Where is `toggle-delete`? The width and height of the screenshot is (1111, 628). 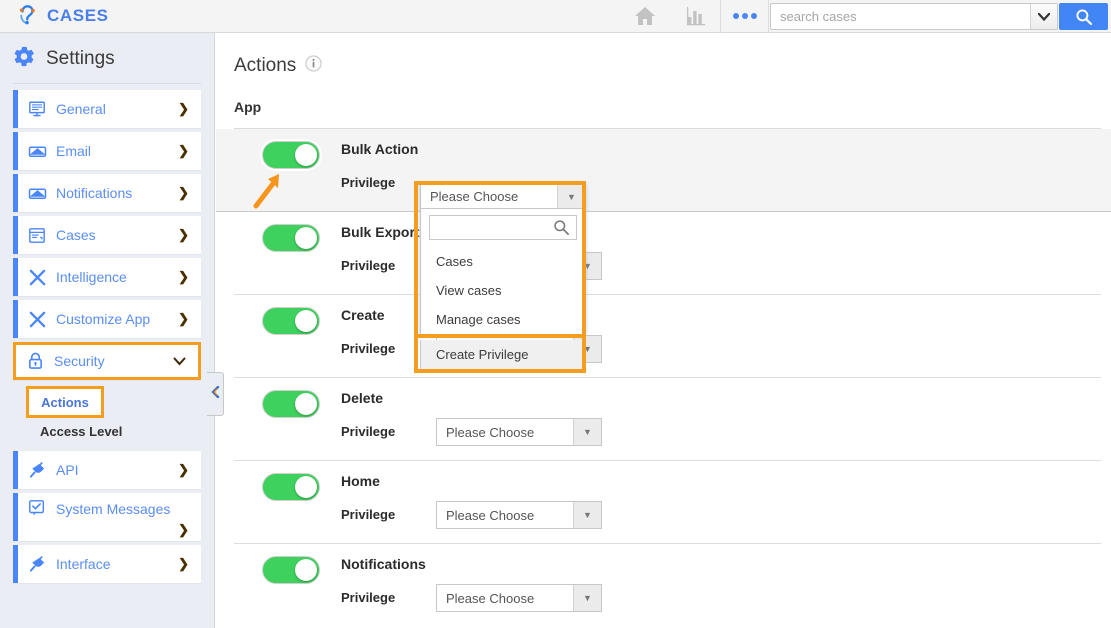
toggle-delete is located at coordinates (291, 404).